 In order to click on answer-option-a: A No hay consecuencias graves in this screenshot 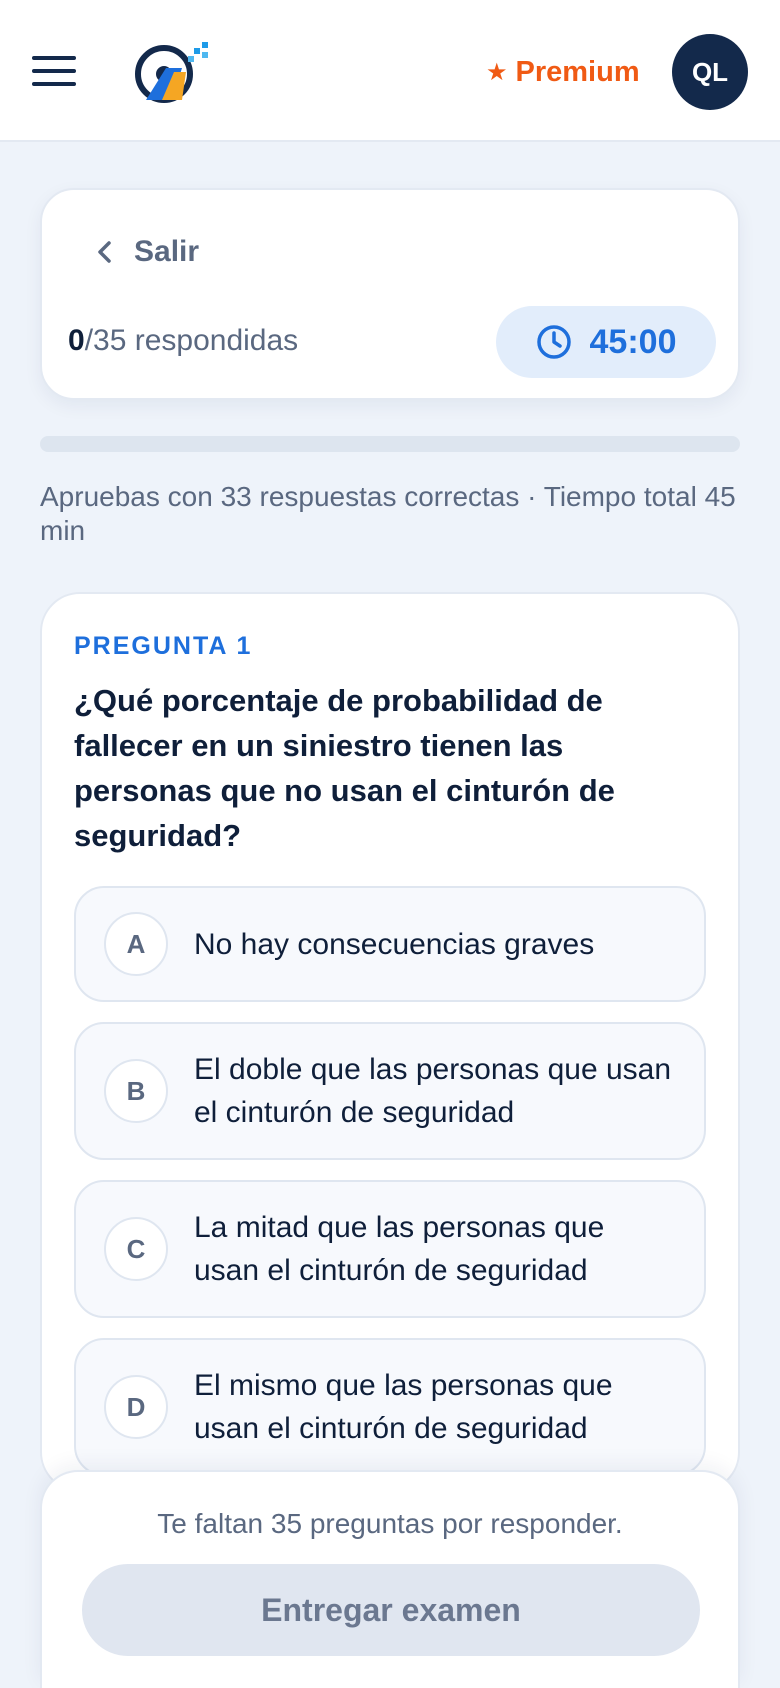, I will do `click(390, 944)`.